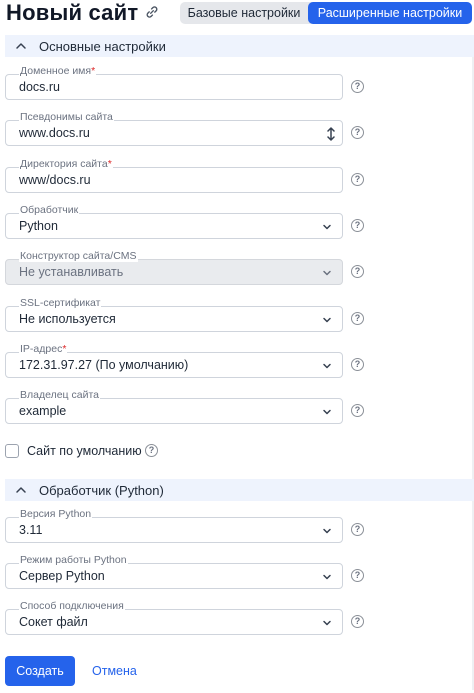 Image resolution: width=474 pixels, height=693 pixels. Describe the element at coordinates (43, 349) in the screenshot. I see `field-label: IP-адрес*` at that location.